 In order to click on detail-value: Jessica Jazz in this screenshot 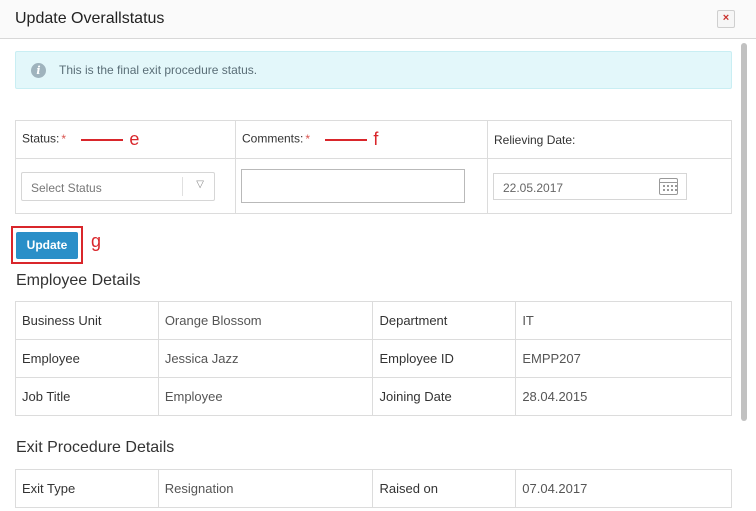, I will do `click(265, 358)`.